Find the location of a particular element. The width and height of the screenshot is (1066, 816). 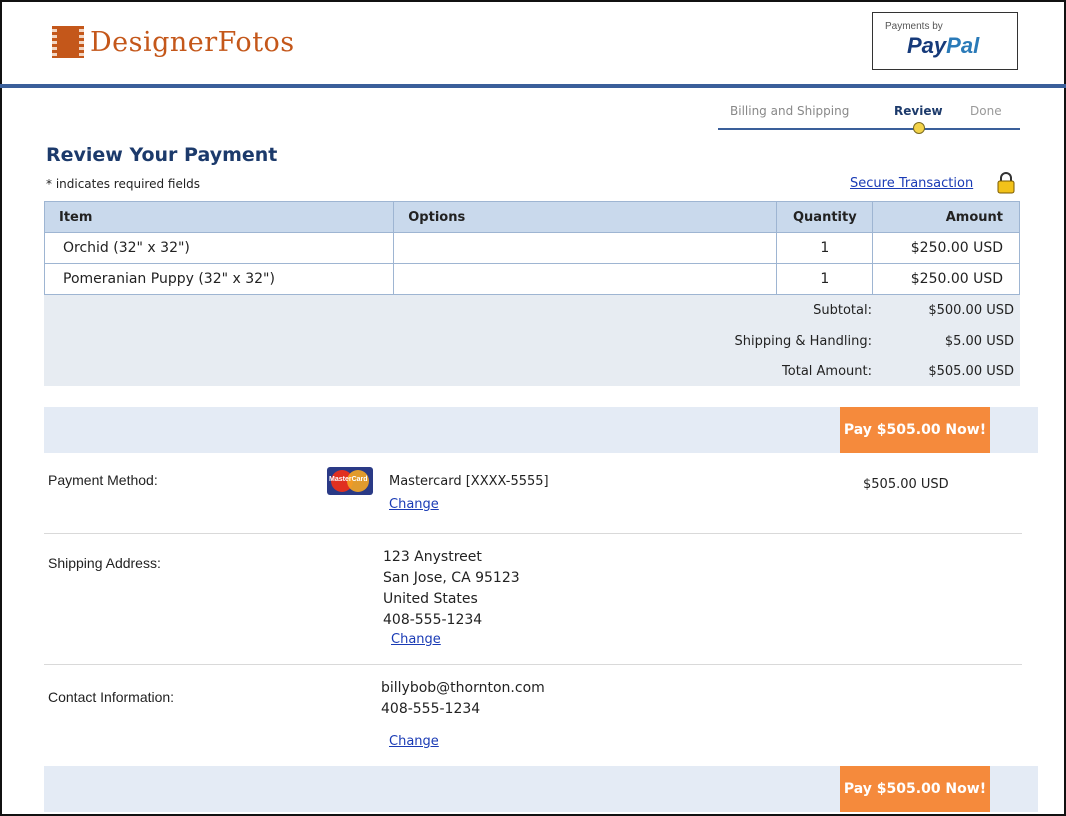

contact-email: billybob@thornton.com is located at coordinates (463, 688).